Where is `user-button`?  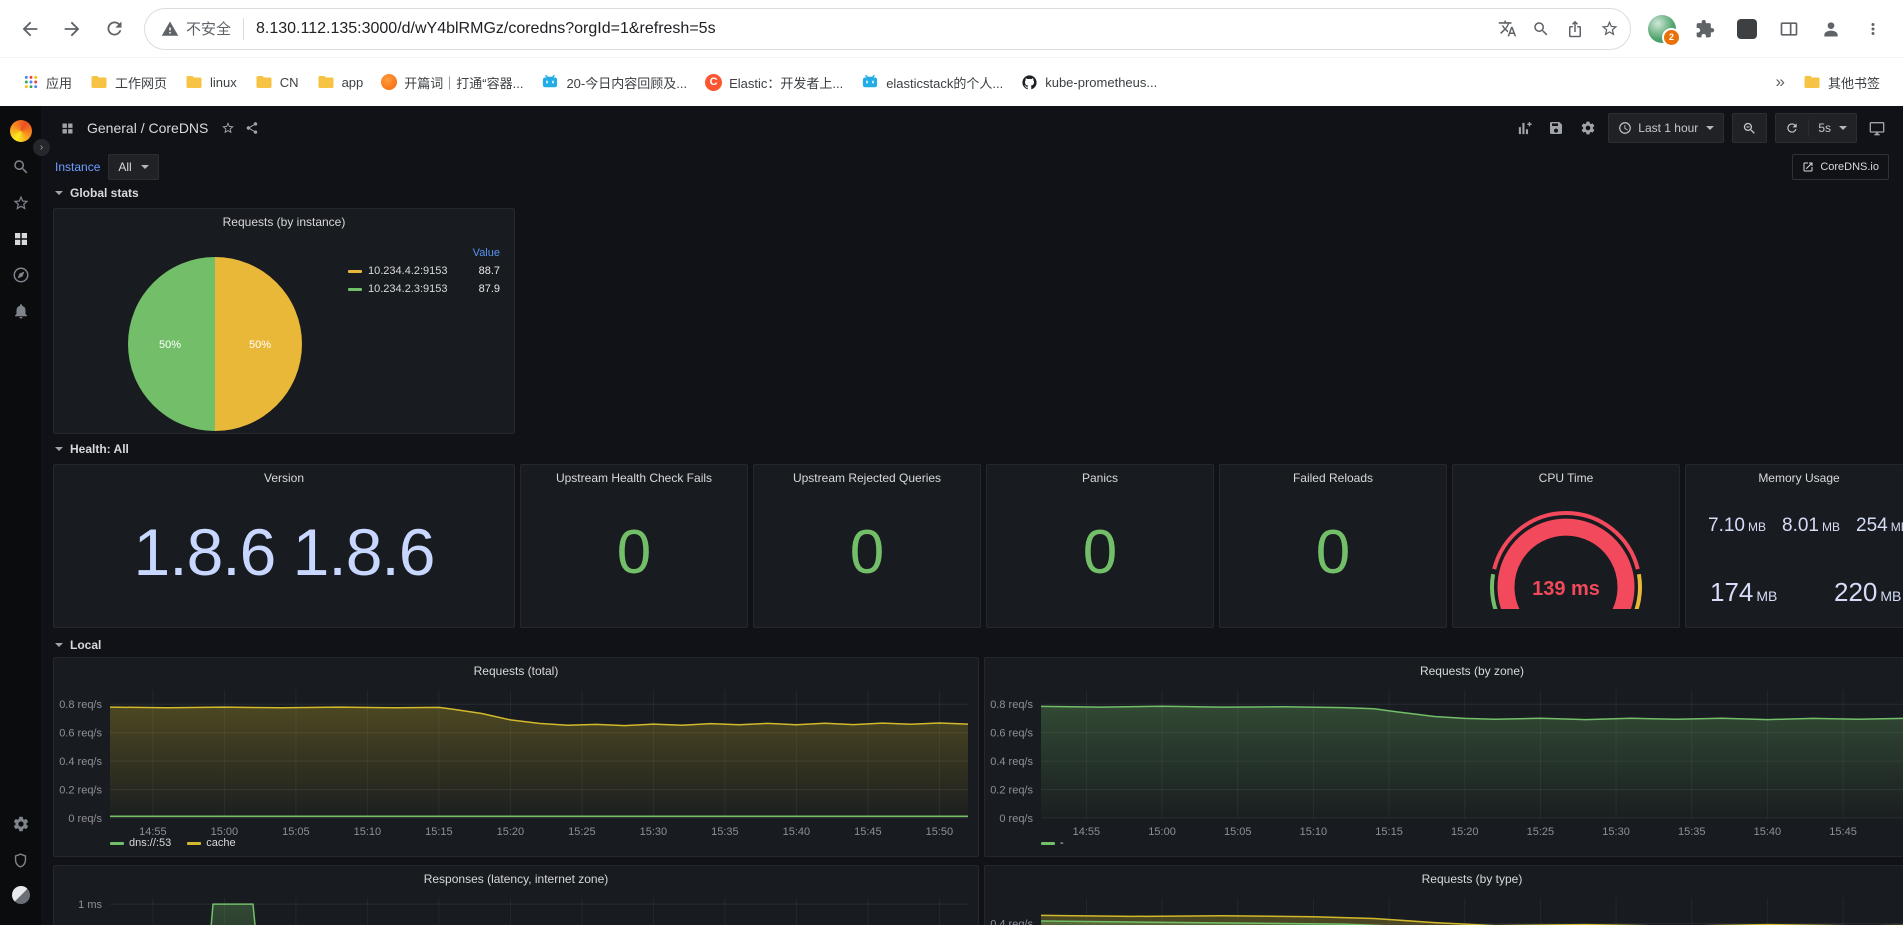
user-button is located at coordinates (1831, 29).